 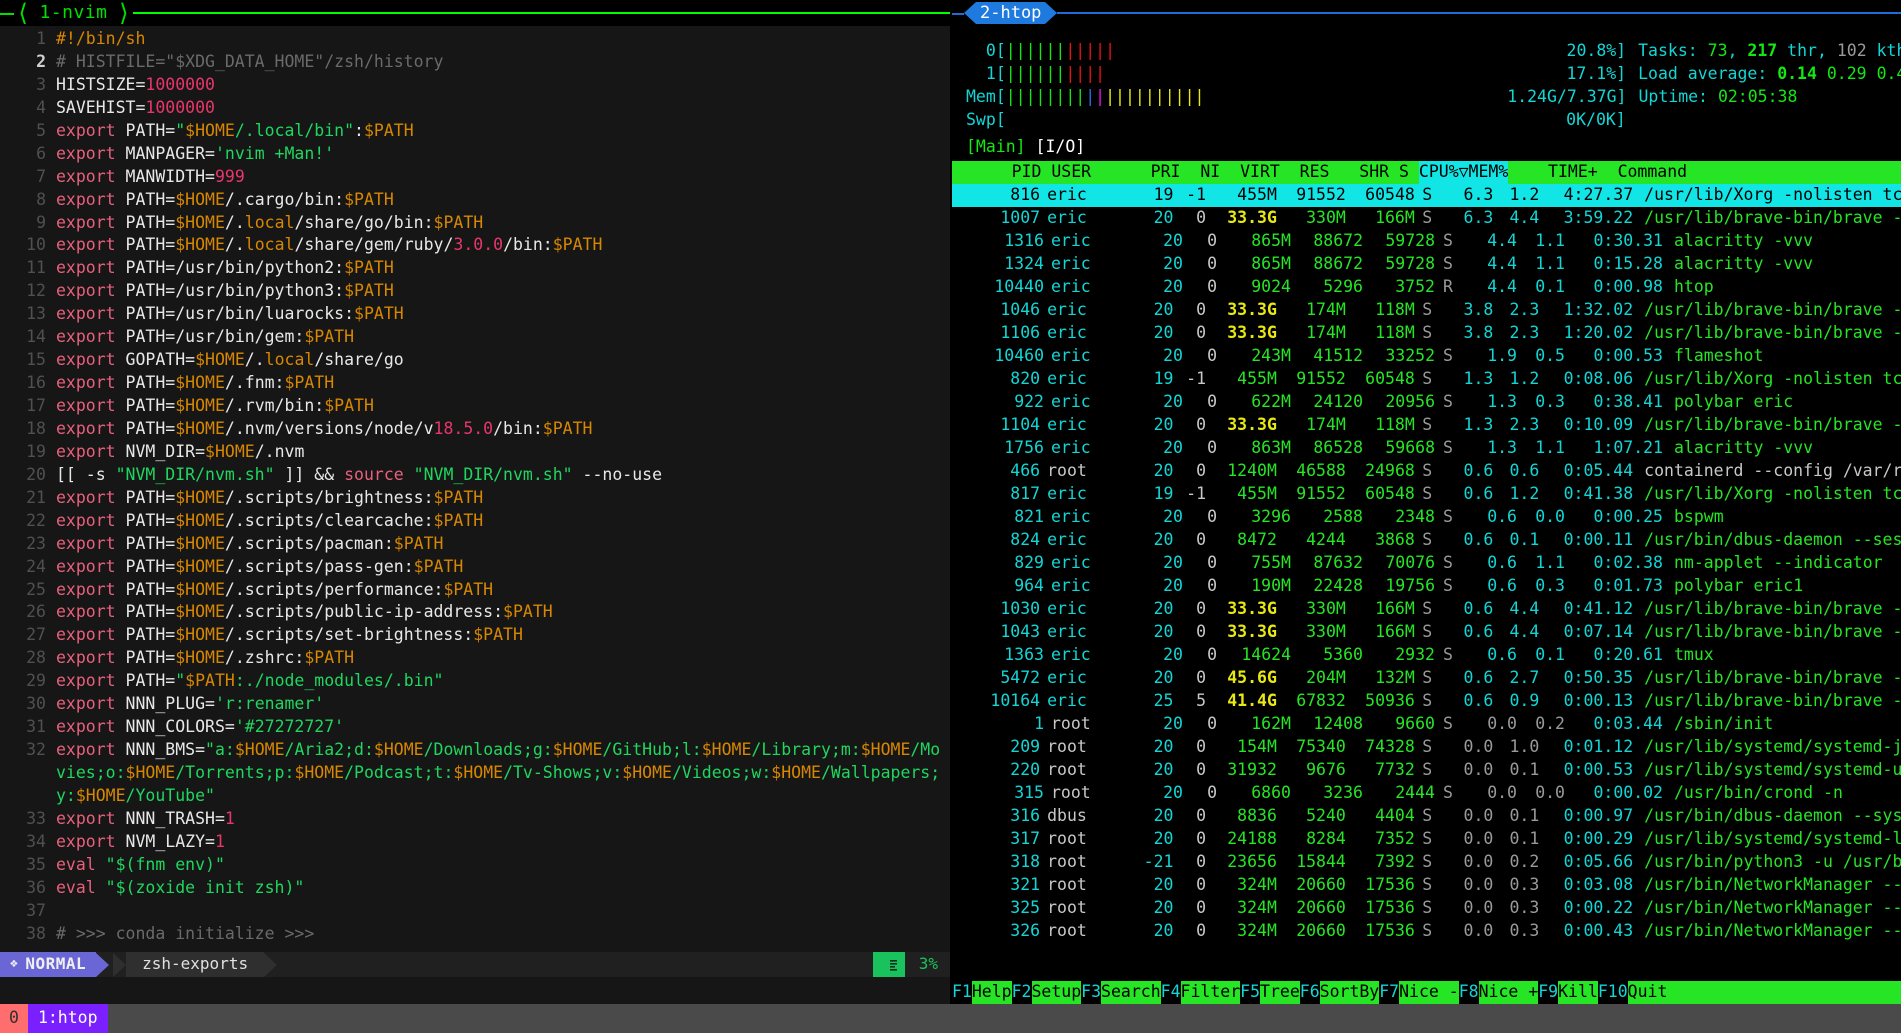 I want to click on htop-stat-line: Uptime: 02:05:38, so click(x=1711, y=96).